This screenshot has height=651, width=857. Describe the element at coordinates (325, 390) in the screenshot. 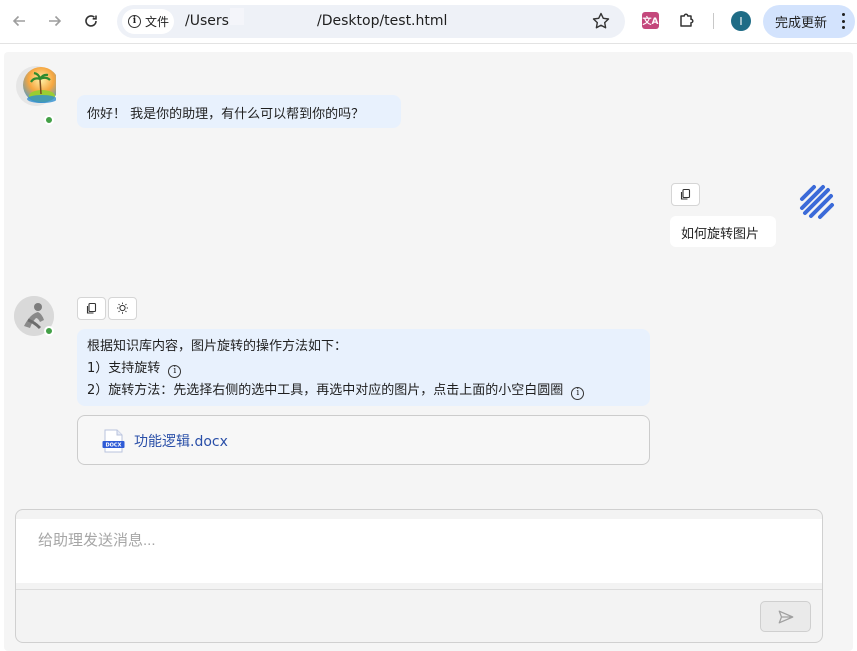

I see `answer-item-2-text: 2）旋转方法：先选择右侧的选中工具，再选中对应的图片，点击上面的小空白圆圈` at that location.